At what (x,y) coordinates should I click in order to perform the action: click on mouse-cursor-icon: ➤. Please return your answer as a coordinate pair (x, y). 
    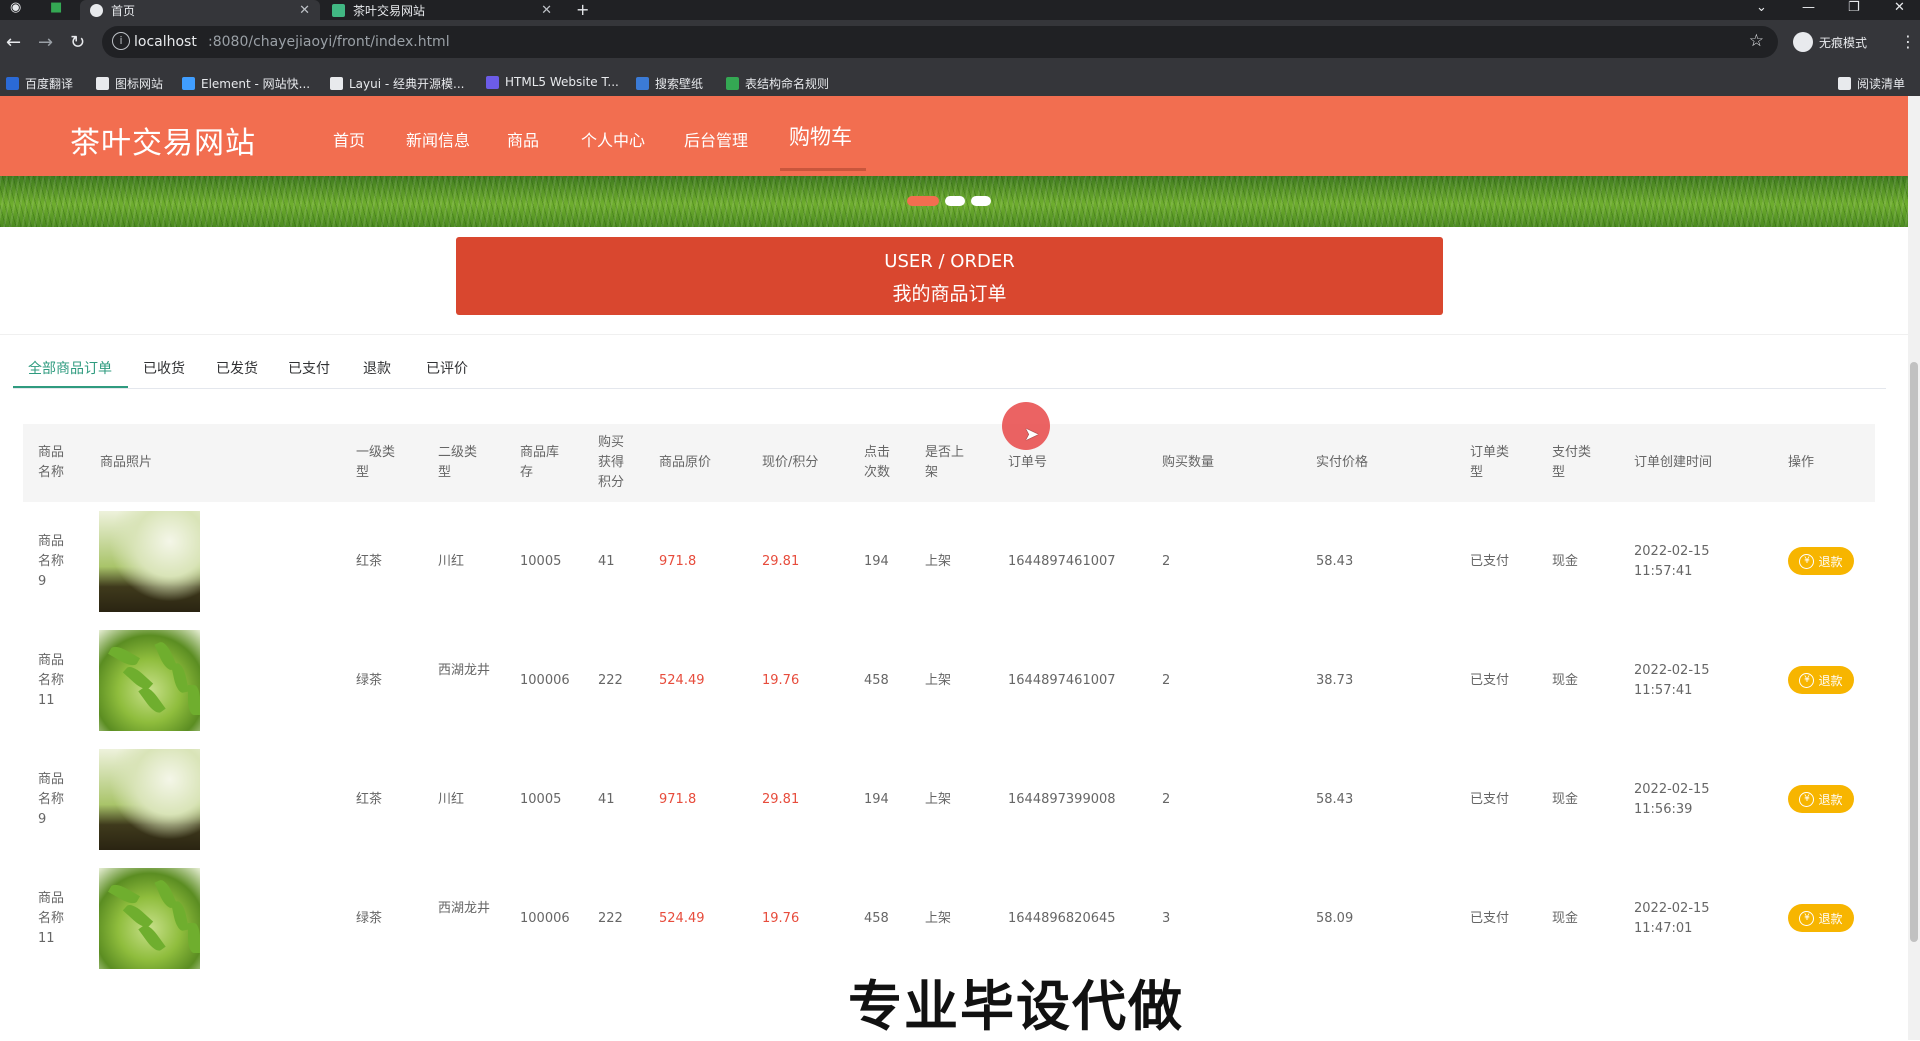
    Looking at the image, I should click on (1032, 434).